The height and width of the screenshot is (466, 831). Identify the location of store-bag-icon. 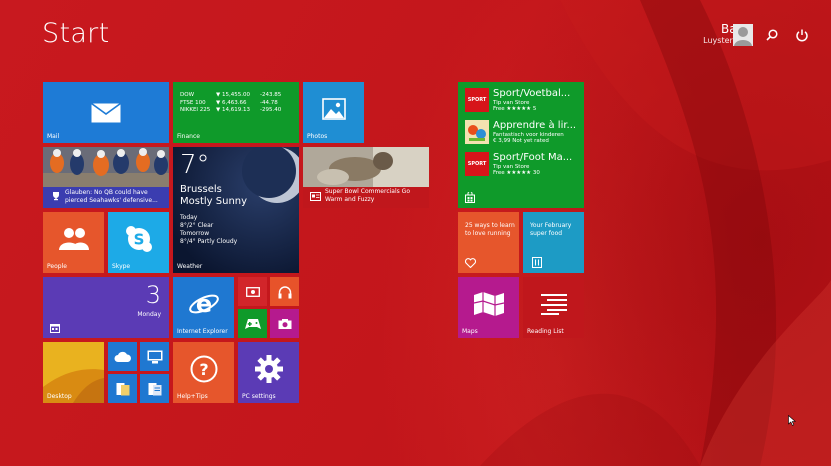
(470, 197).